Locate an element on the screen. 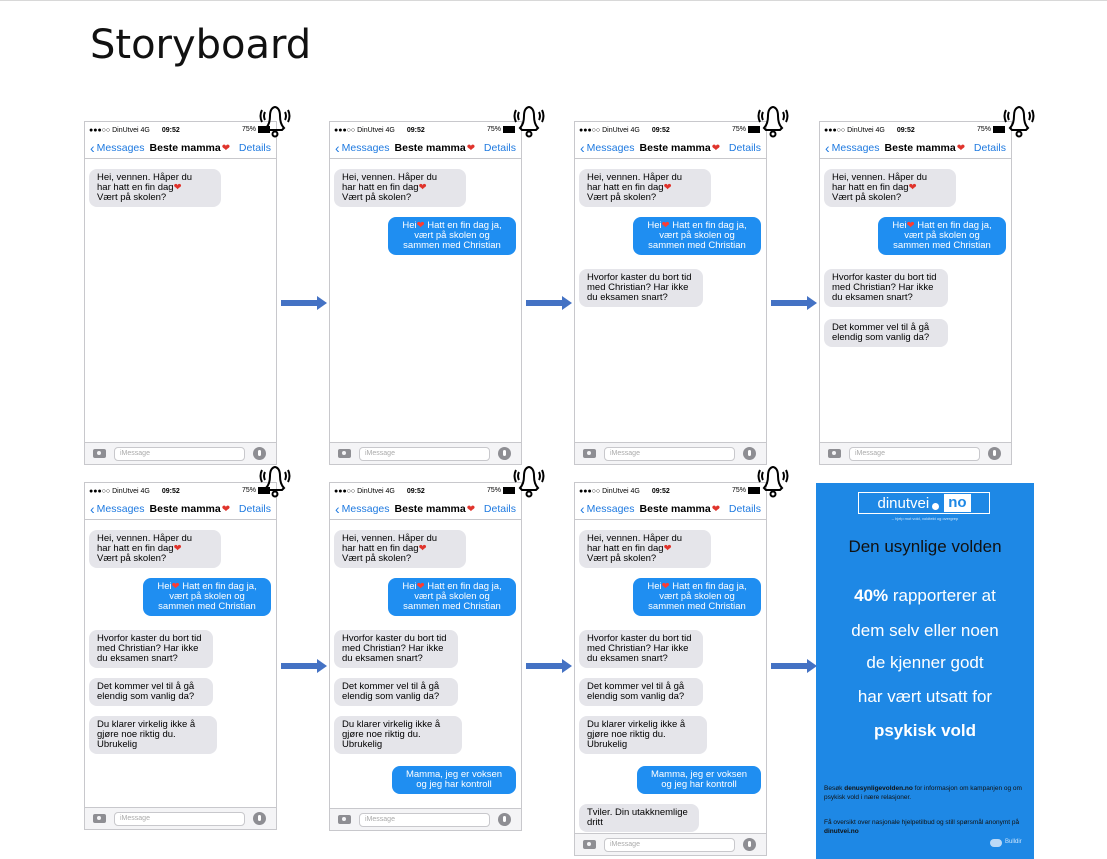 The width and height of the screenshot is (1107, 859). poster-line-5: psykisk vold is located at coordinates (925, 731).